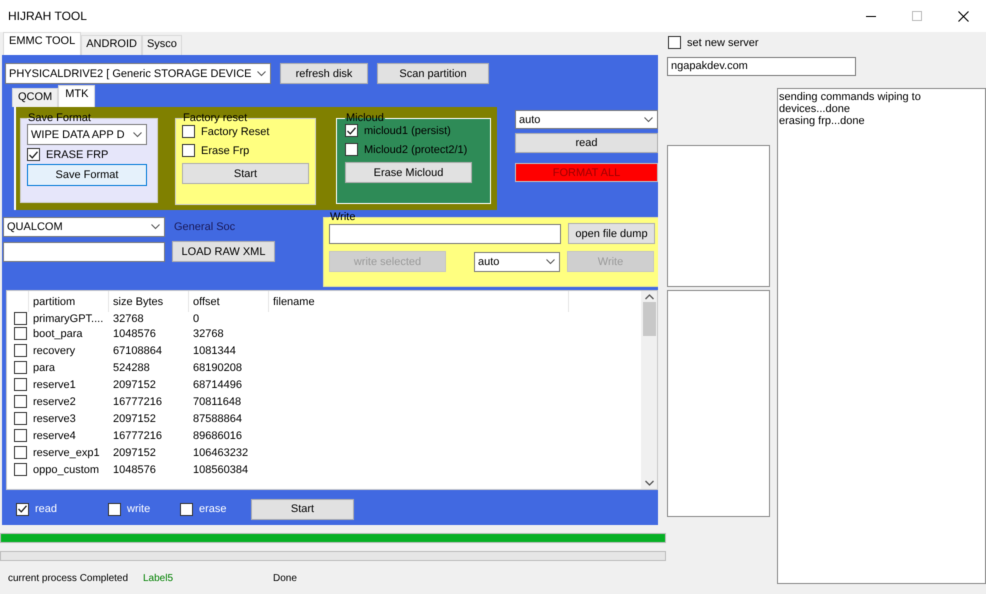 The image size is (986, 594). Describe the element at coordinates (162, 45) in the screenshot. I see `tab: Sysco` at that location.